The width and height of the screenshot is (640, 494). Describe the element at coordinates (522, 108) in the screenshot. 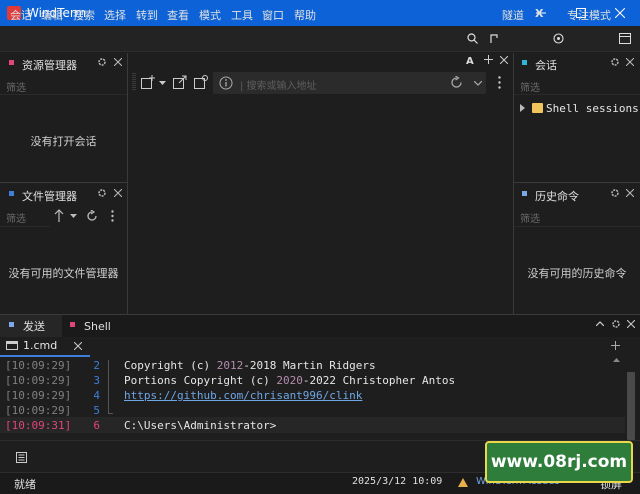

I see `tree-expand-icon` at that location.